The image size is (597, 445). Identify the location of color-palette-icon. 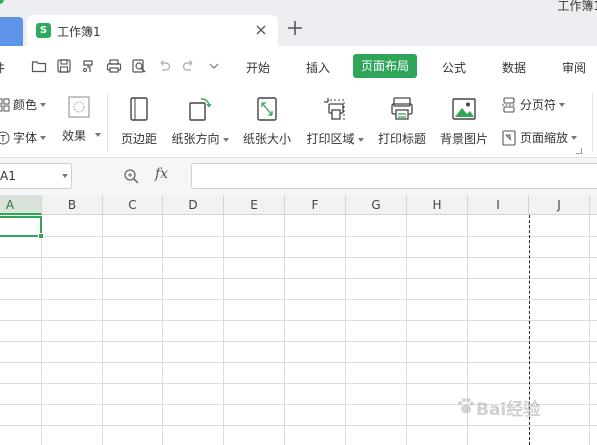
(5, 104).